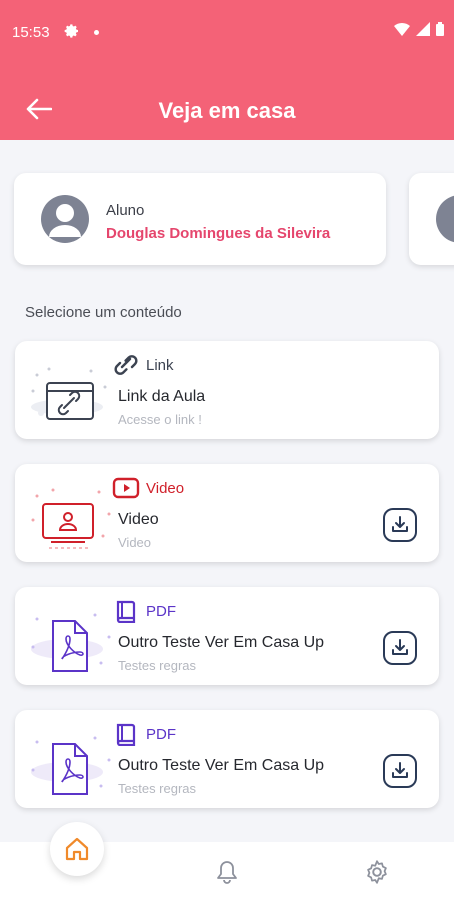  Describe the element at coordinates (227, 31) in the screenshot. I see `status-bar: 15:53` at that location.